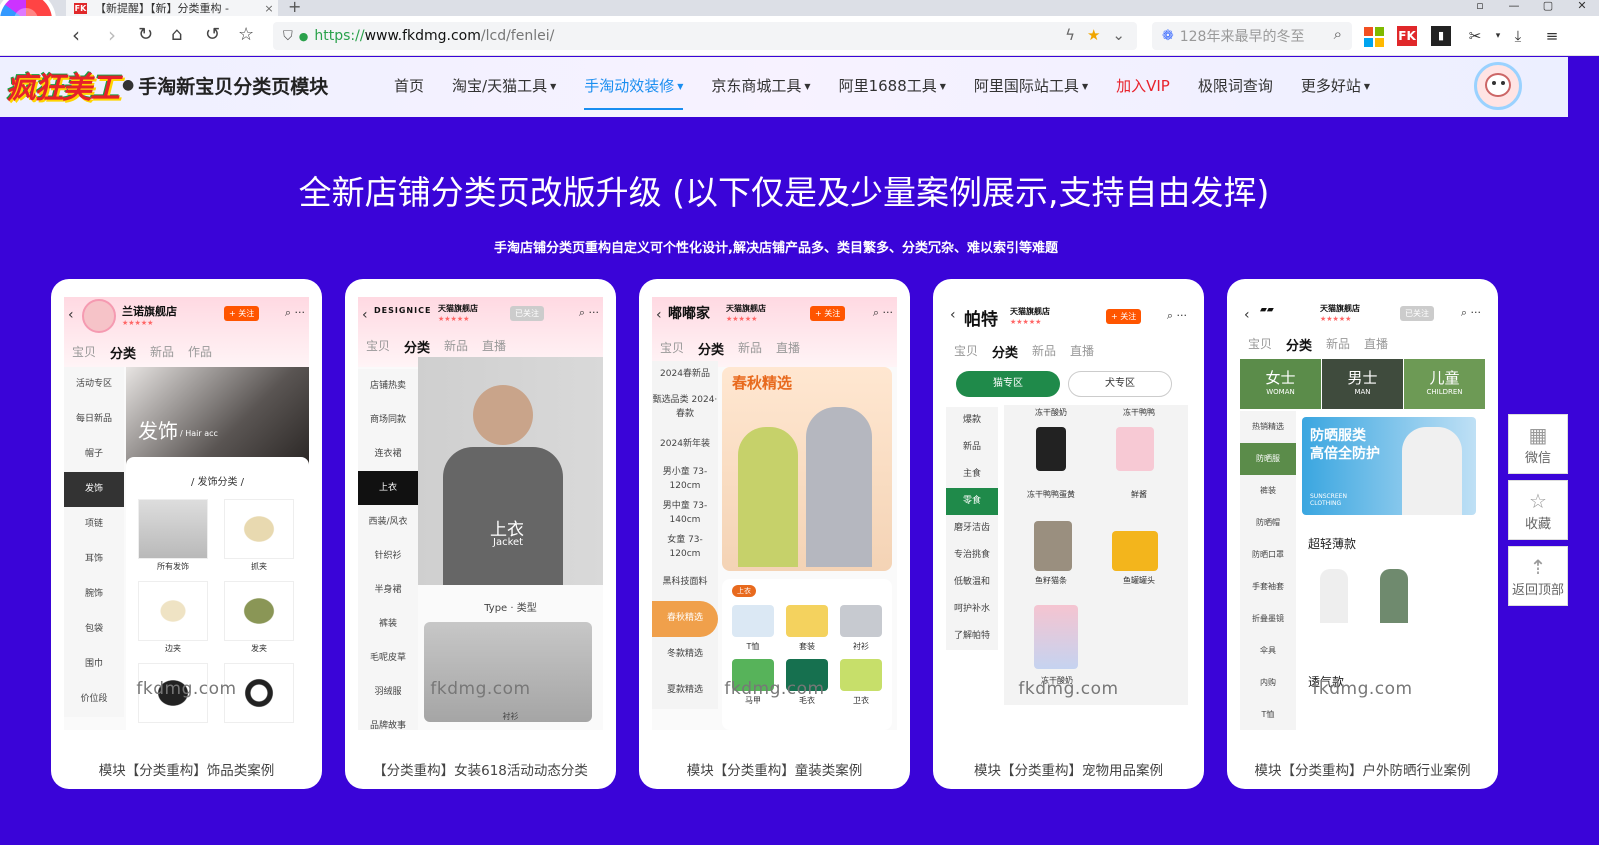  Describe the element at coordinates (1374, 37) in the screenshot. I see `microsoft-icon` at that location.